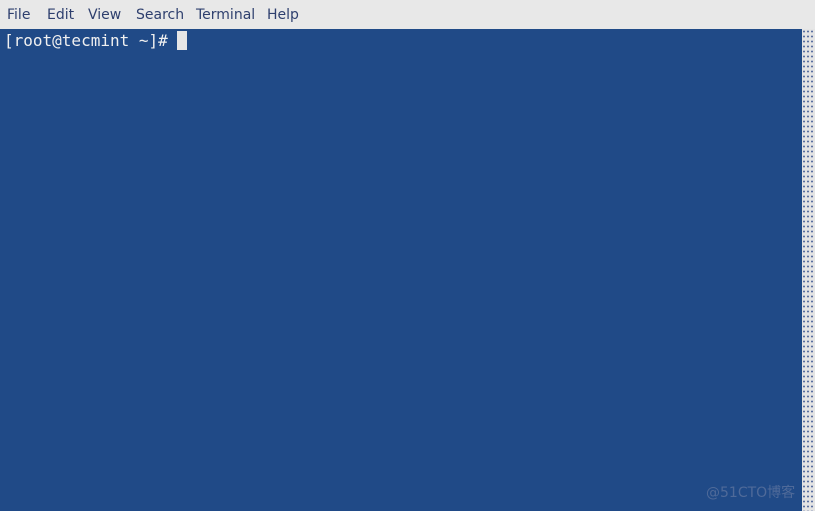 The height and width of the screenshot is (511, 815). What do you see at coordinates (225, 15) in the screenshot?
I see `menu-terminal: Terminal` at bounding box center [225, 15].